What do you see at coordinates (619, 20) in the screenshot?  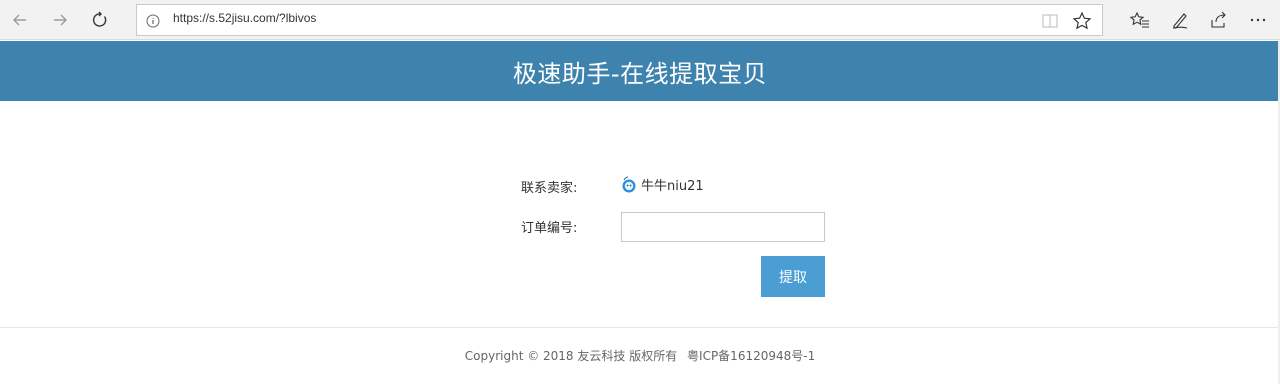 I see `address-bar: https://s.52jisu.com/?lbivos` at bounding box center [619, 20].